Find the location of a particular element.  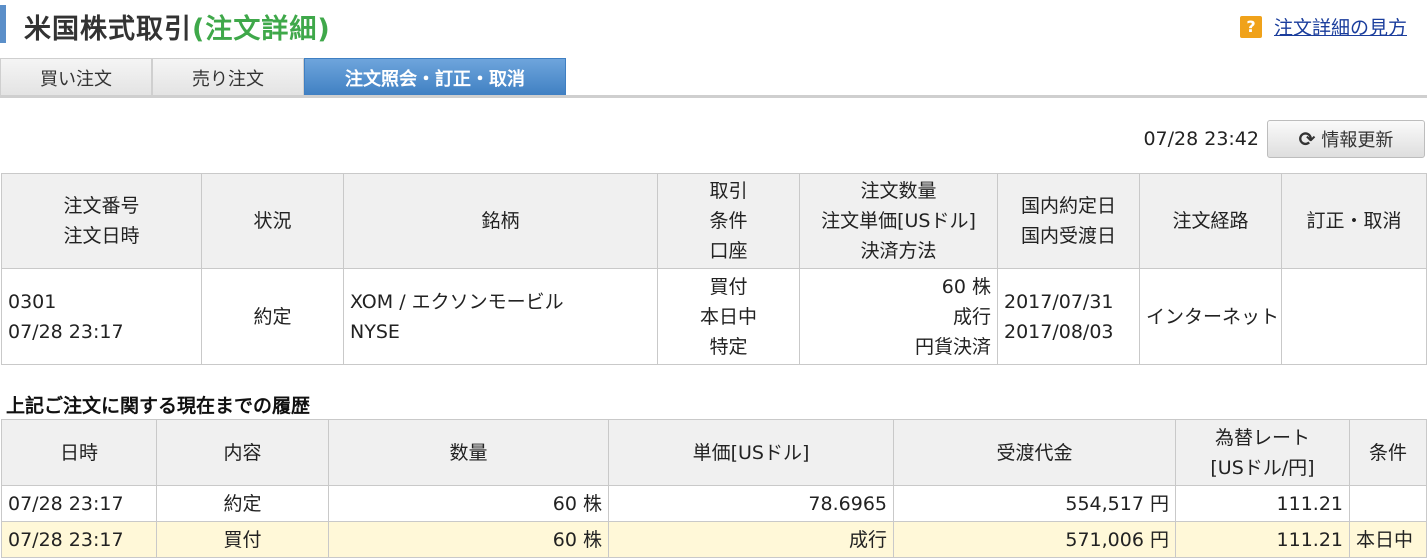

header-quantity-label: 注文数量 is located at coordinates (898, 191).